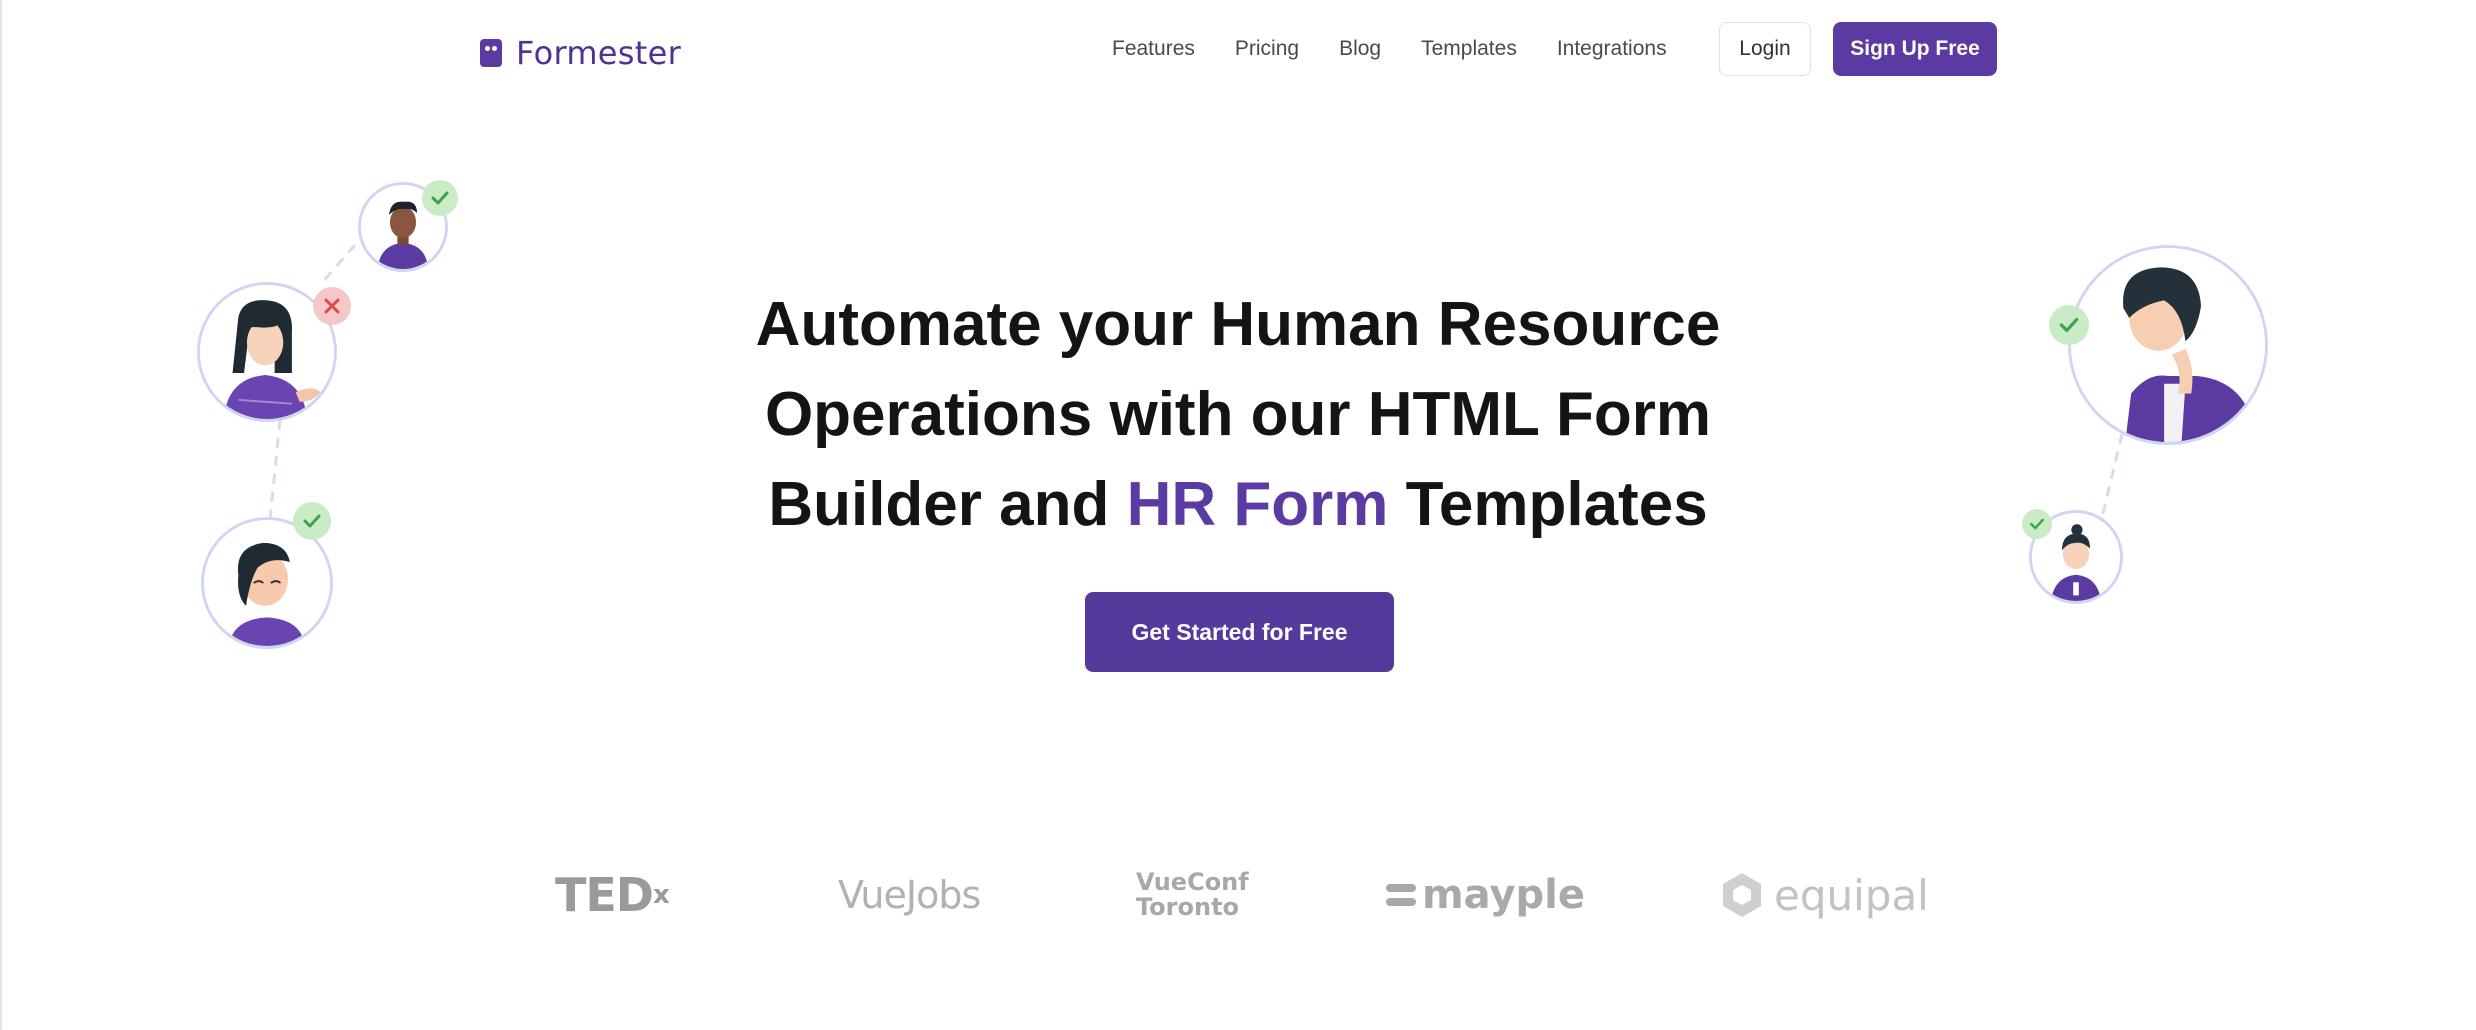 The width and height of the screenshot is (2476, 1030). What do you see at coordinates (1188, 907) in the screenshot?
I see `vueconf-line-2: Toronto` at bounding box center [1188, 907].